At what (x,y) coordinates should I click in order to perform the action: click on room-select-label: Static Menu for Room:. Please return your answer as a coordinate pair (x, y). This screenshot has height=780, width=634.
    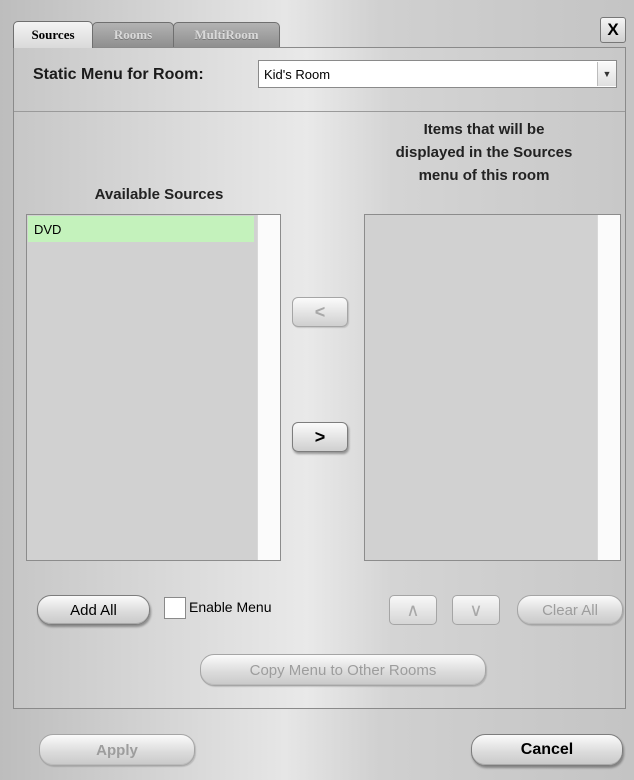
    Looking at the image, I should click on (118, 74).